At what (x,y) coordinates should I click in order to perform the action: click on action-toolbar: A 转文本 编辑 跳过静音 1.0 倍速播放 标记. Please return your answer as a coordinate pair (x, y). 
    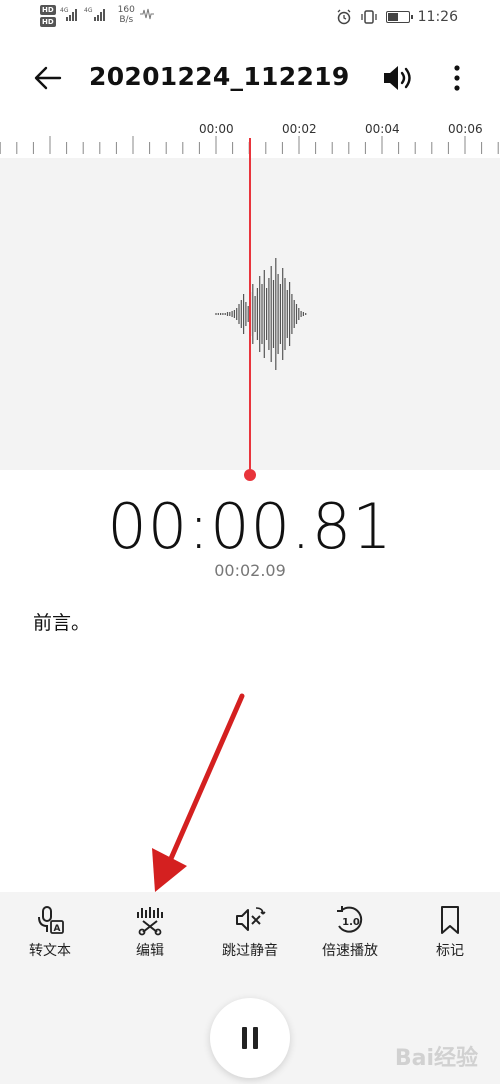
    Looking at the image, I should click on (250, 935).